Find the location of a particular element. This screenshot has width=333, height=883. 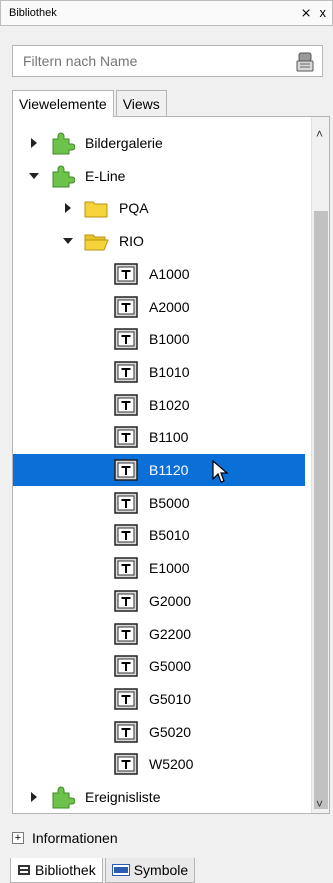

tab-views: Views is located at coordinates (141, 103).